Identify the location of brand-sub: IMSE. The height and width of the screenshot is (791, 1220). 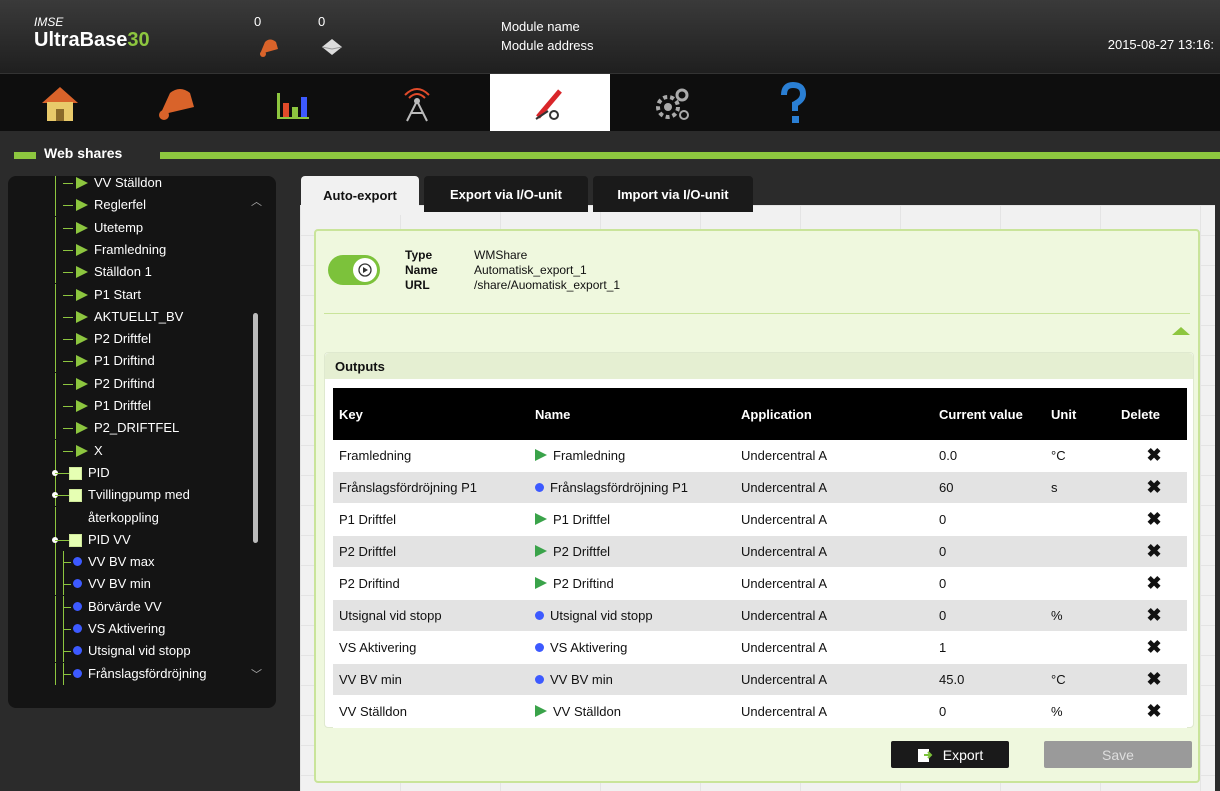
(49, 22).